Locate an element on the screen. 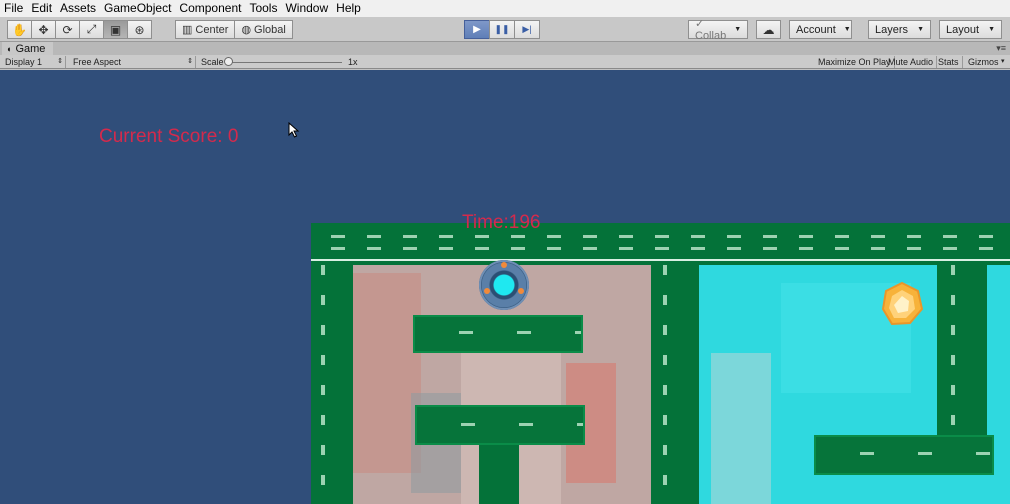 The height and width of the screenshot is (504, 1010). menu-tools: Tools is located at coordinates (263, 8).